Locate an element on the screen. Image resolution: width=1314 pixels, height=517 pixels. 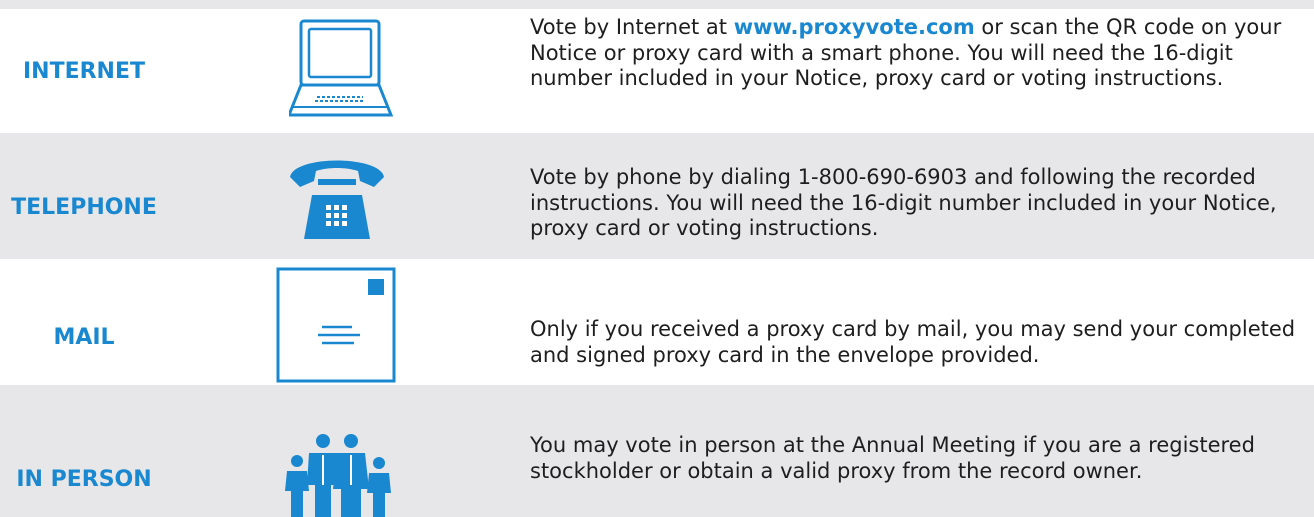
envelope-icon is located at coordinates (336, 325).